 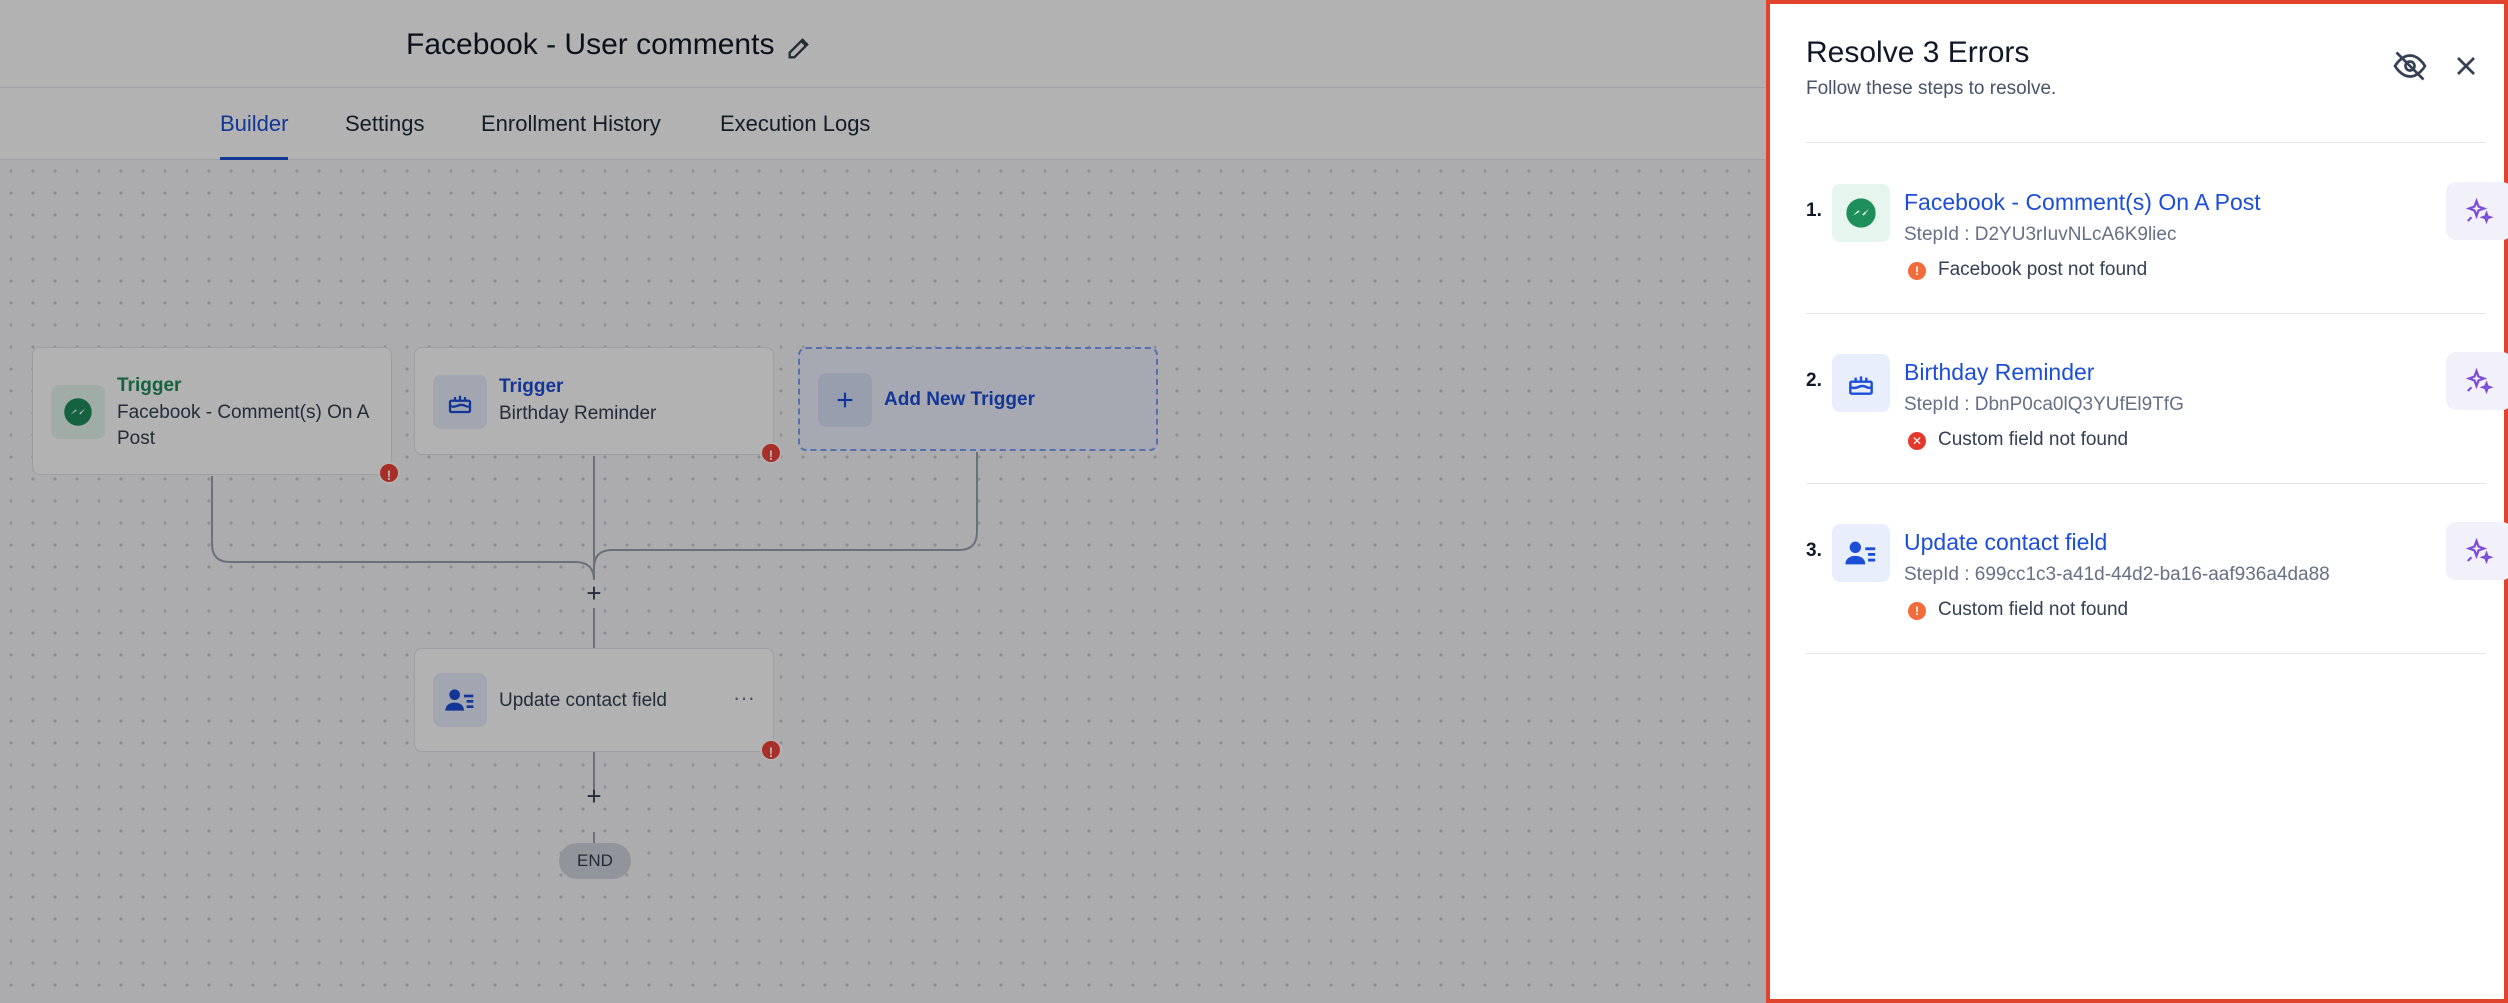 What do you see at coordinates (243, 425) in the screenshot?
I see `trigger-label: Facebook - Comment(s) On A Post` at bounding box center [243, 425].